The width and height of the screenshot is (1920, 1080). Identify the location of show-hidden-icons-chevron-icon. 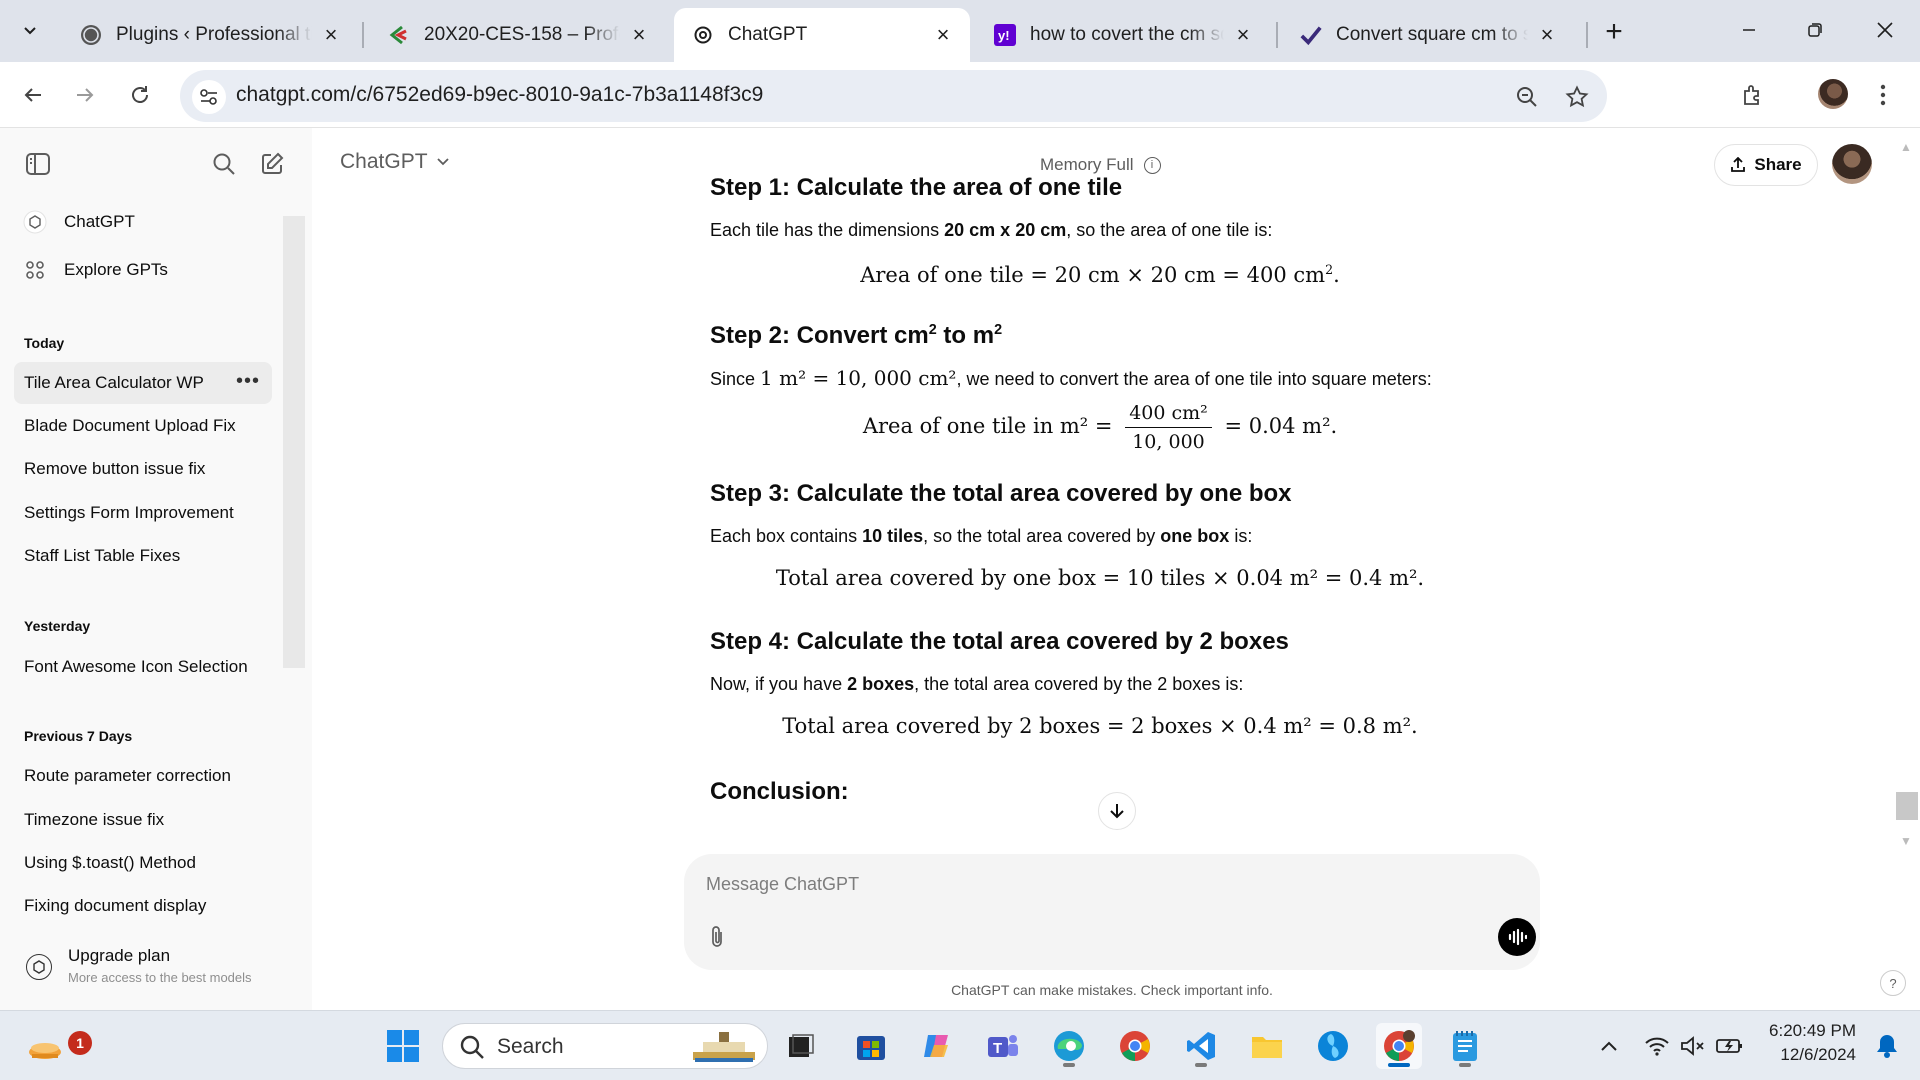
(1609, 1046).